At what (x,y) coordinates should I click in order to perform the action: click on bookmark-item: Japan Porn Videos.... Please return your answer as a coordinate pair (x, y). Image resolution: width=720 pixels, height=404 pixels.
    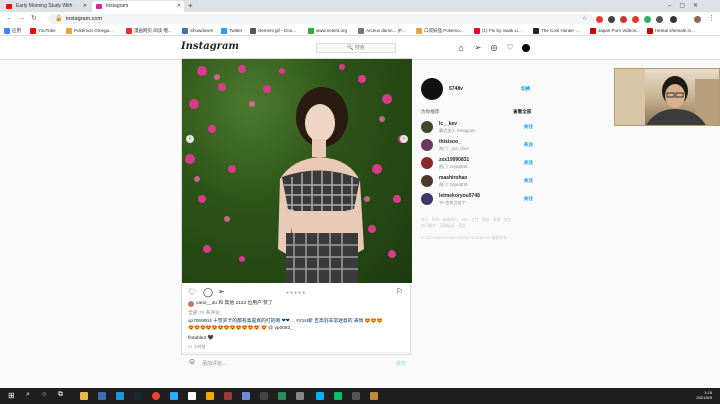
    Looking at the image, I should click on (618, 31).